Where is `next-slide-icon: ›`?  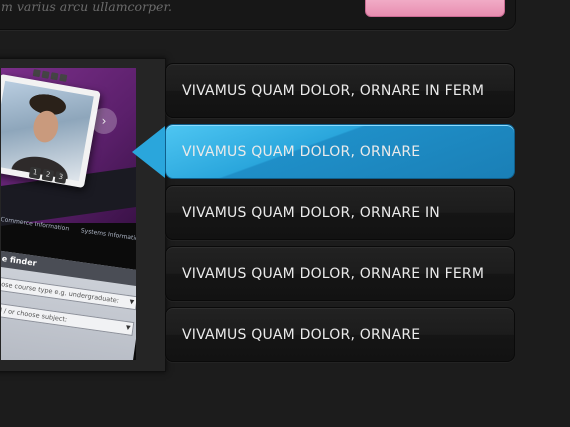 next-slide-icon: › is located at coordinates (104, 121).